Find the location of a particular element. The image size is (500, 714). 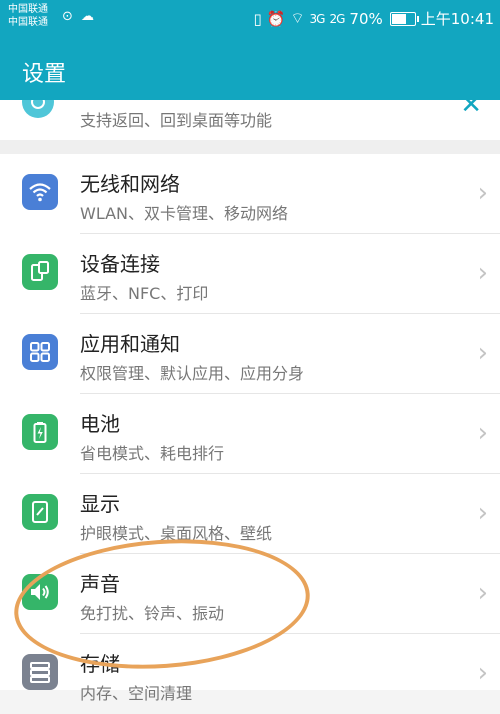

sound-icon is located at coordinates (40, 592).